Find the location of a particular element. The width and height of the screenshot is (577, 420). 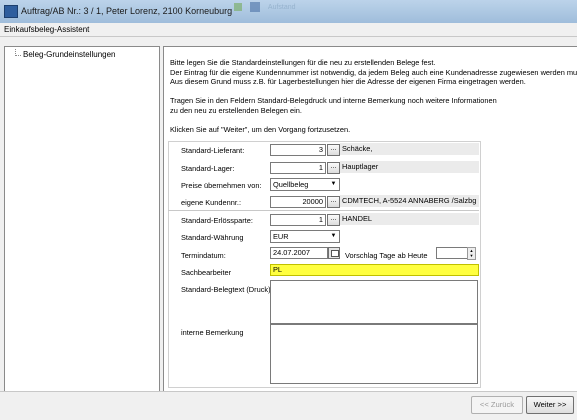

erloessparte-description: HANDEL is located at coordinates (409, 219).